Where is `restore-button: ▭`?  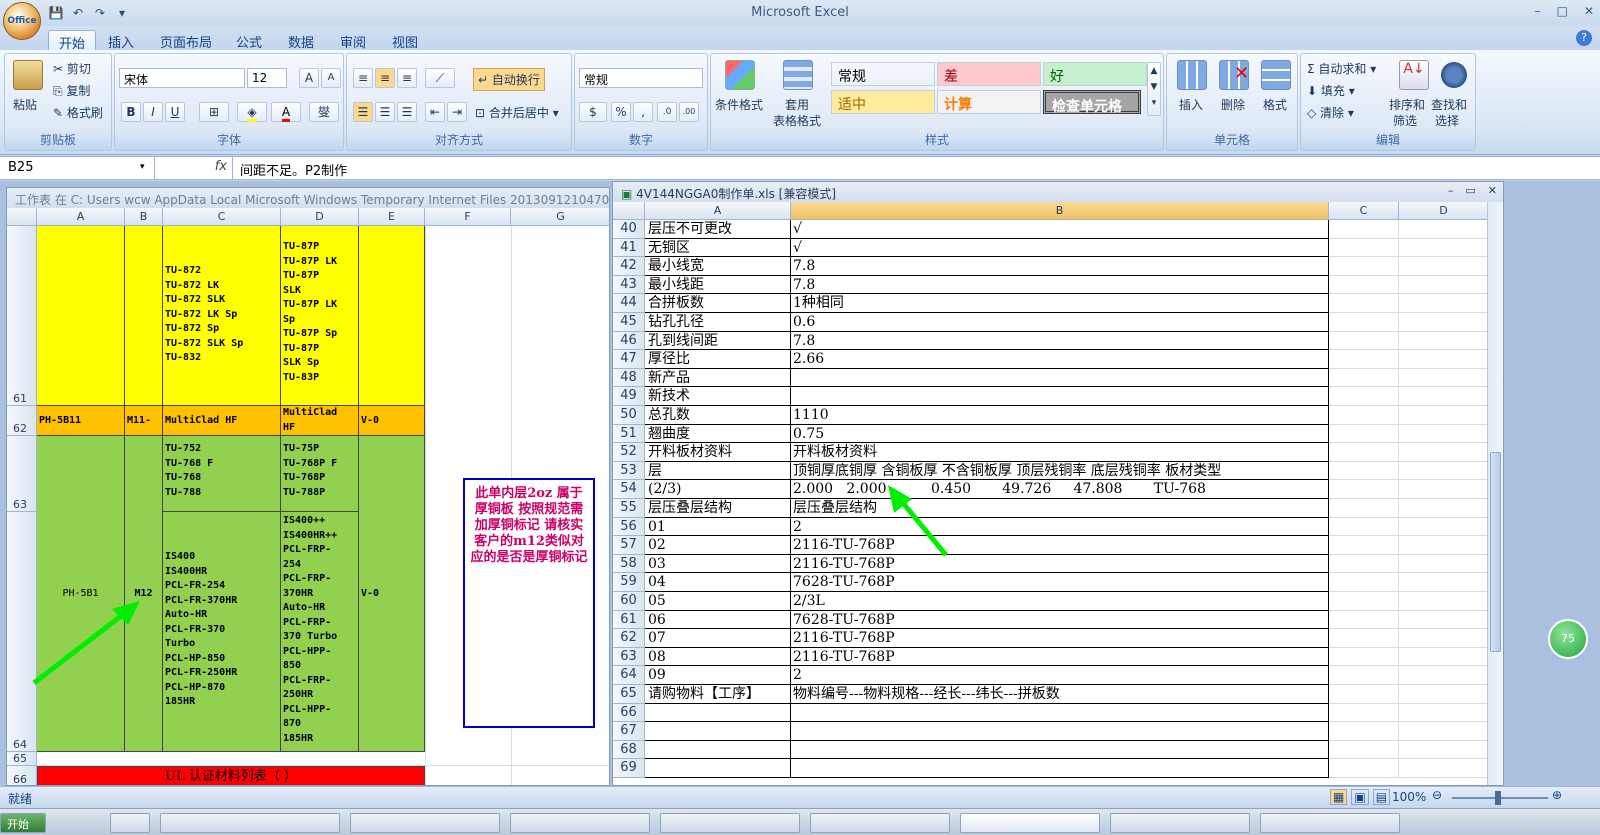 restore-button: ▭ is located at coordinates (1470, 190).